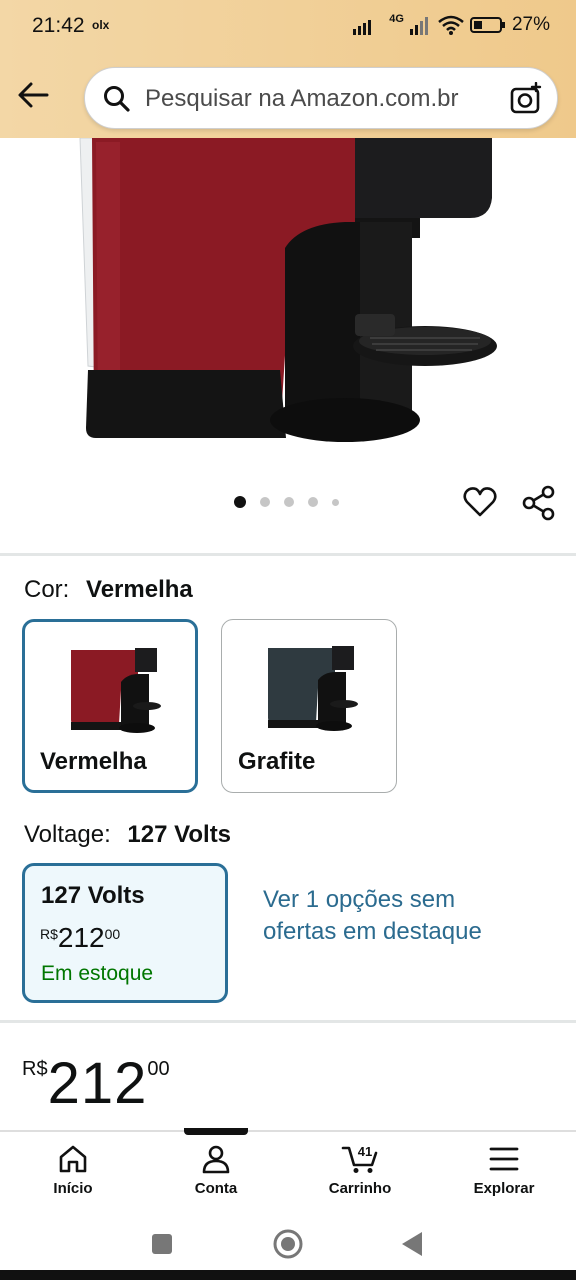  What do you see at coordinates (101, 25) in the screenshot?
I see `olx-notification-icon: olx` at bounding box center [101, 25].